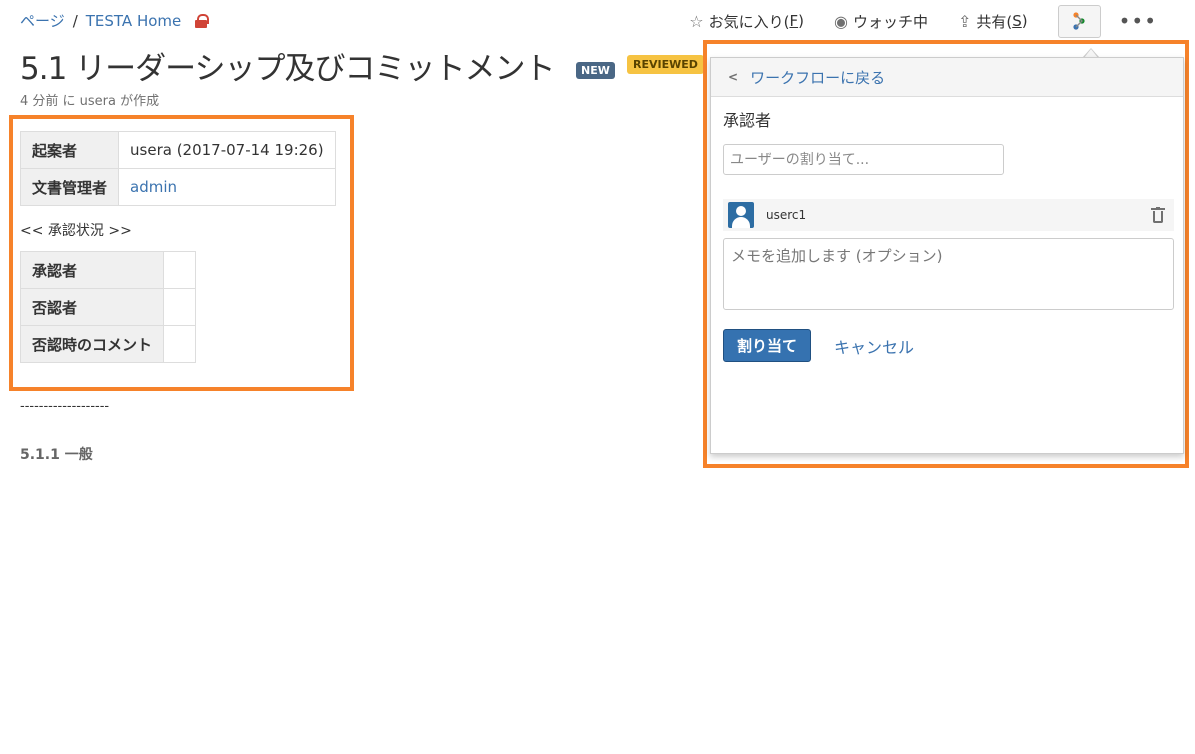 Image resolution: width=1195 pixels, height=754 pixels. Describe the element at coordinates (180, 270) in the screenshot. I see `approval-value-approver` at that location.